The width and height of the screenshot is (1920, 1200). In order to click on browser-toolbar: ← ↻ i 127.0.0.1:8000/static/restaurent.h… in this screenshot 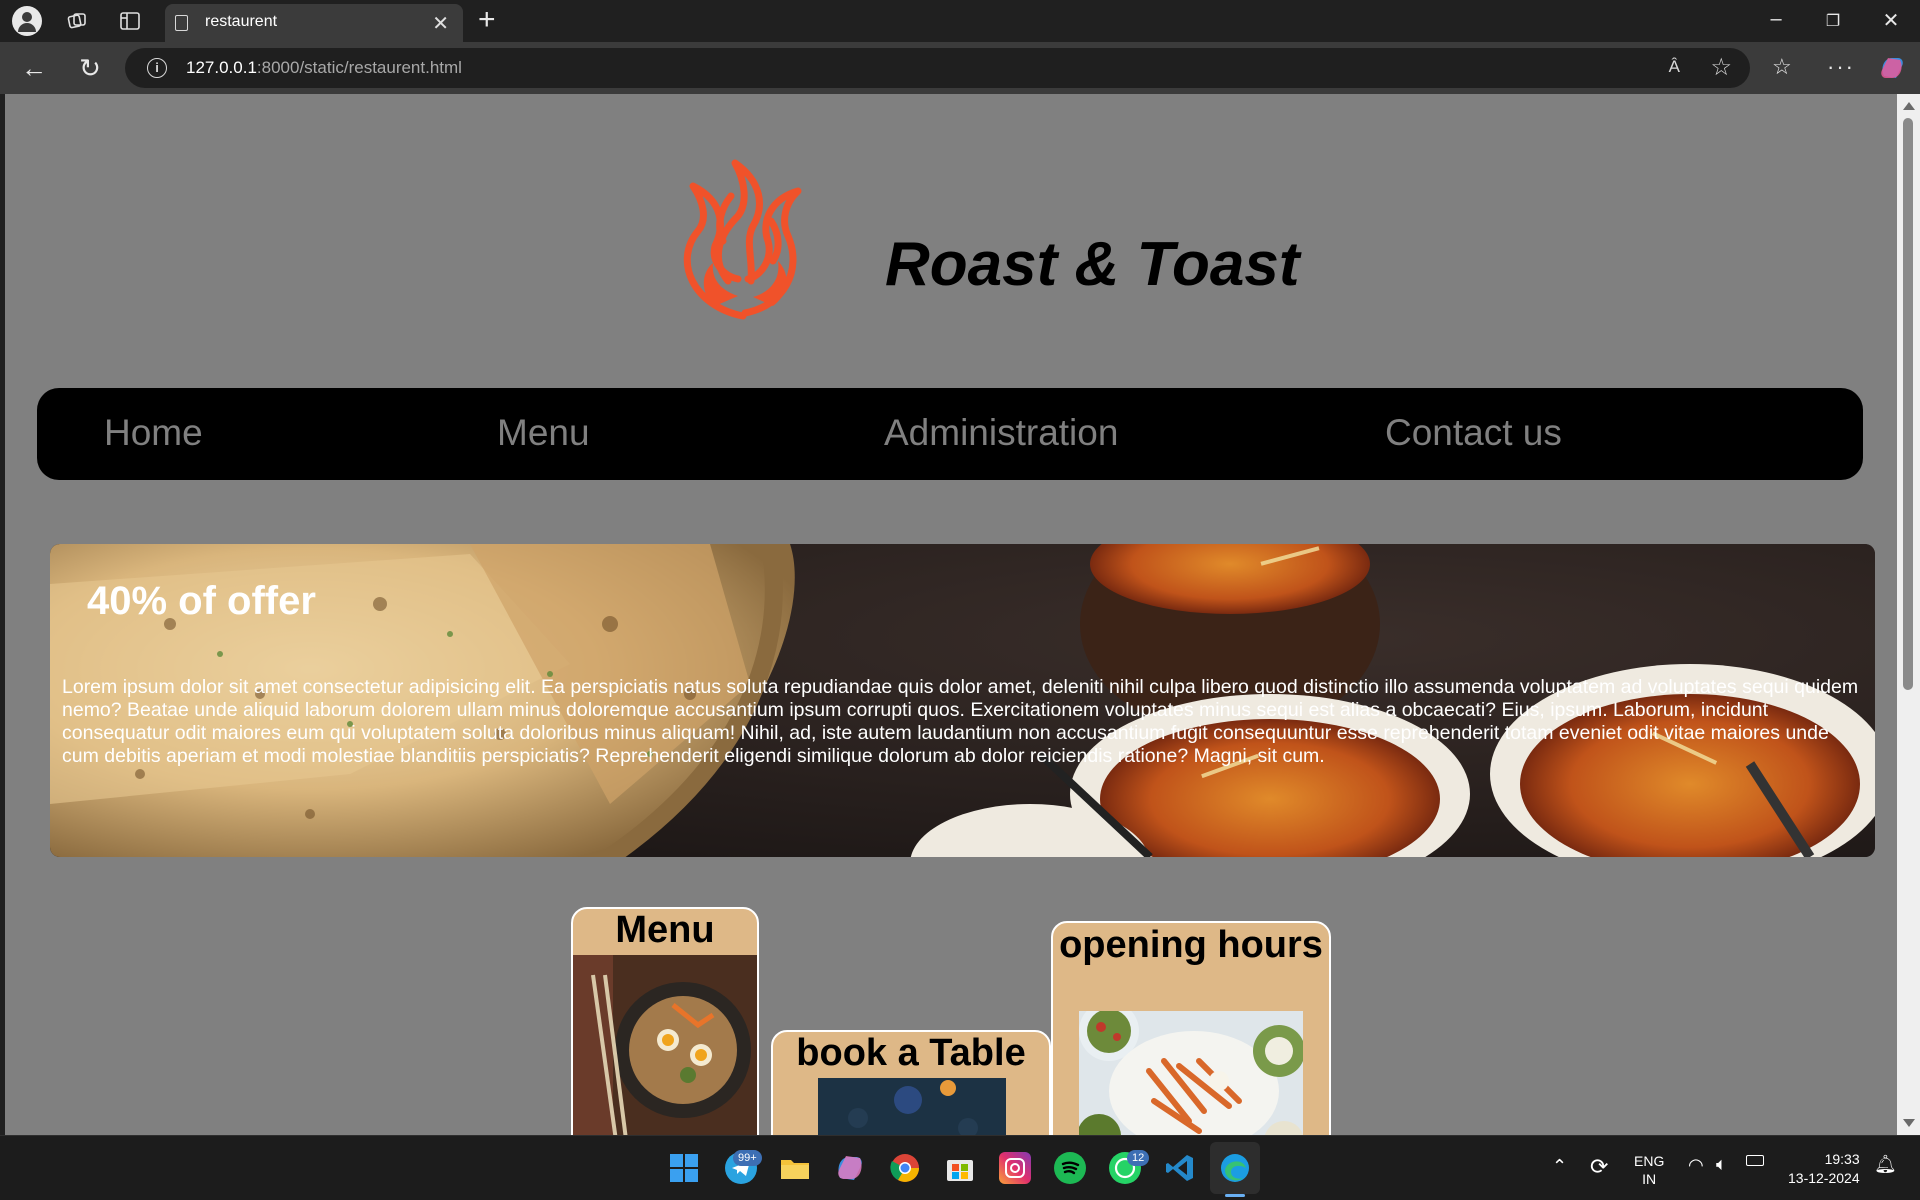, I will do `click(960, 68)`.